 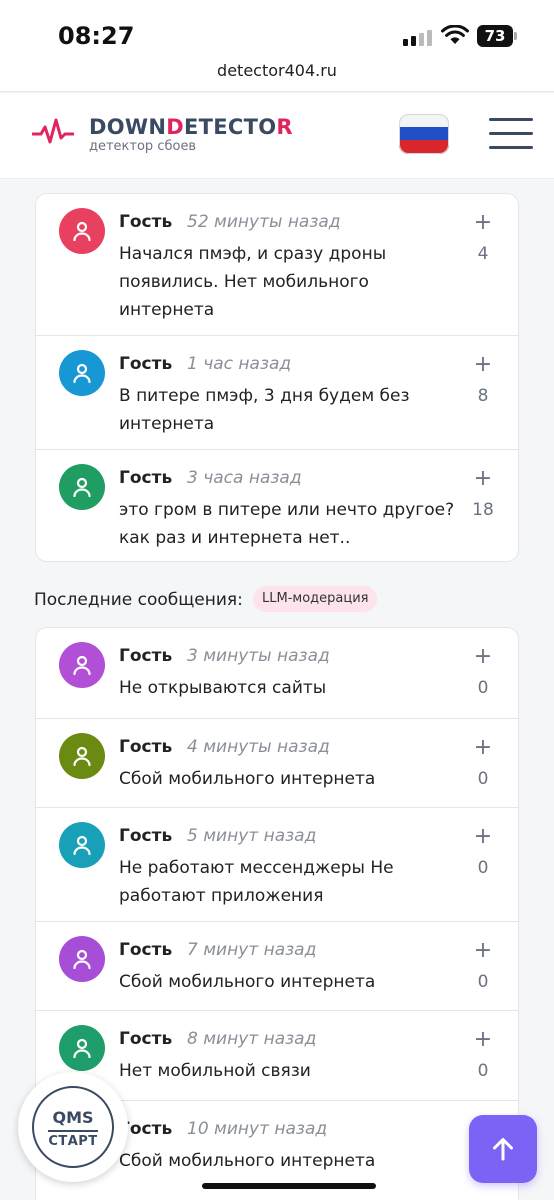 I want to click on comment-text: Не открываются сайты, so click(x=223, y=688).